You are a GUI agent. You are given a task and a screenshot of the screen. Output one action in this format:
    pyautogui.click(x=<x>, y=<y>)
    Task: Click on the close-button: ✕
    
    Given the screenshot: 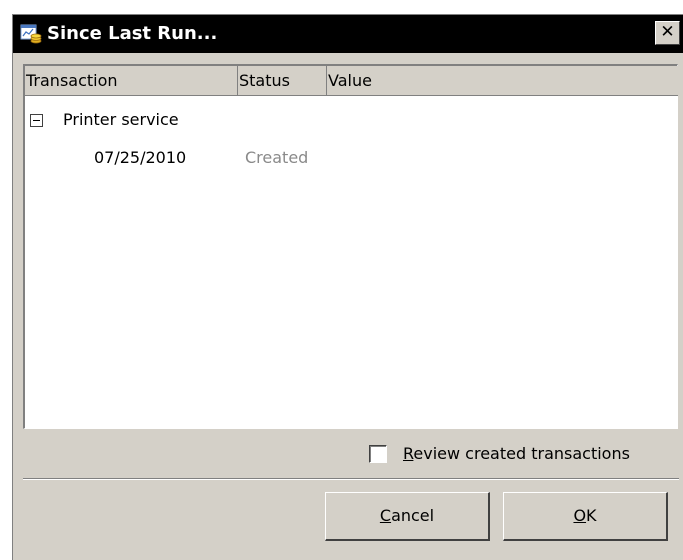 What is the action you would take?
    pyautogui.click(x=667, y=33)
    